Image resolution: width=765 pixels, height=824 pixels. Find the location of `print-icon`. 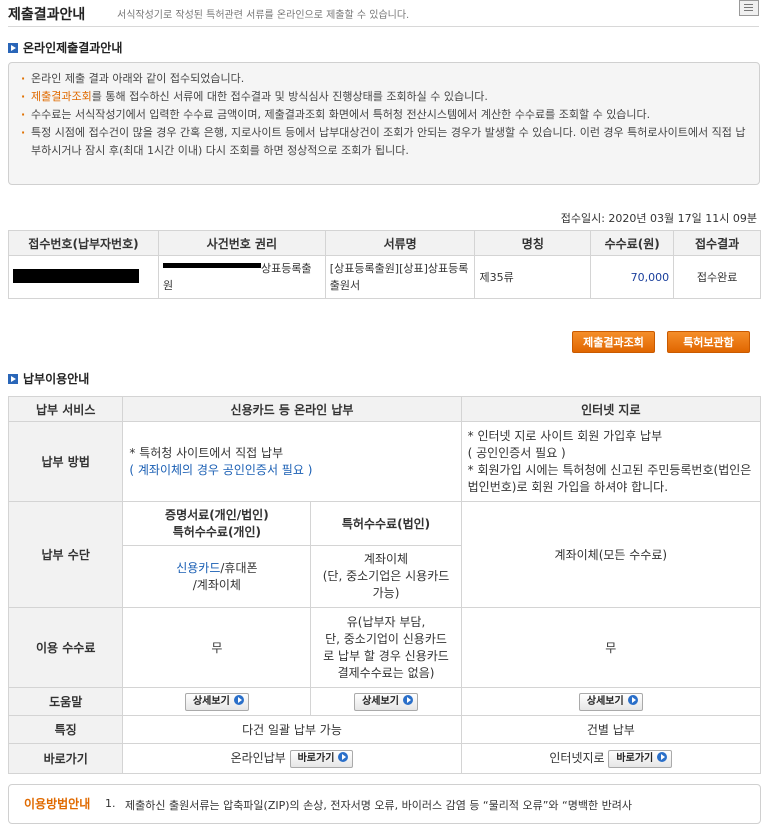

print-icon is located at coordinates (749, 8).